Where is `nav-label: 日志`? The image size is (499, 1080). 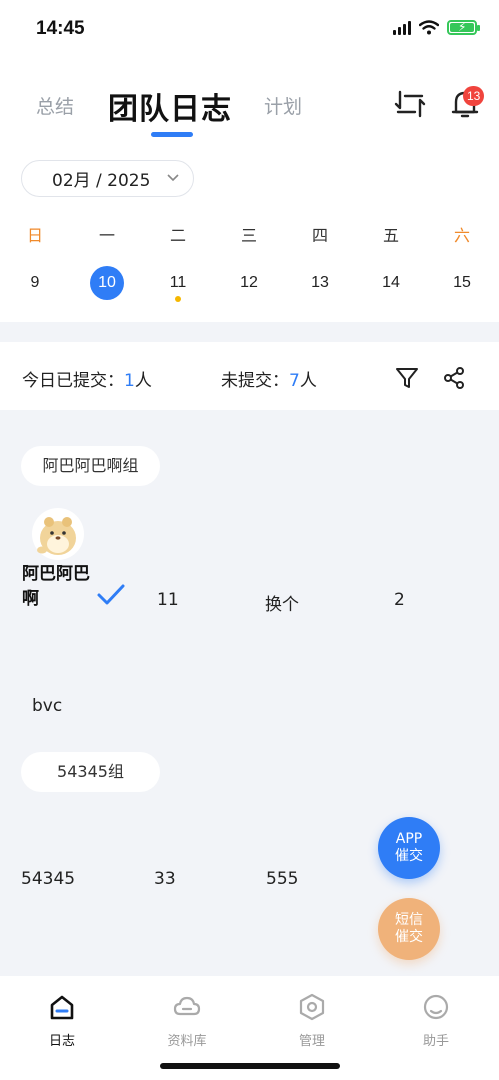 nav-label: 日志 is located at coordinates (61, 1041).